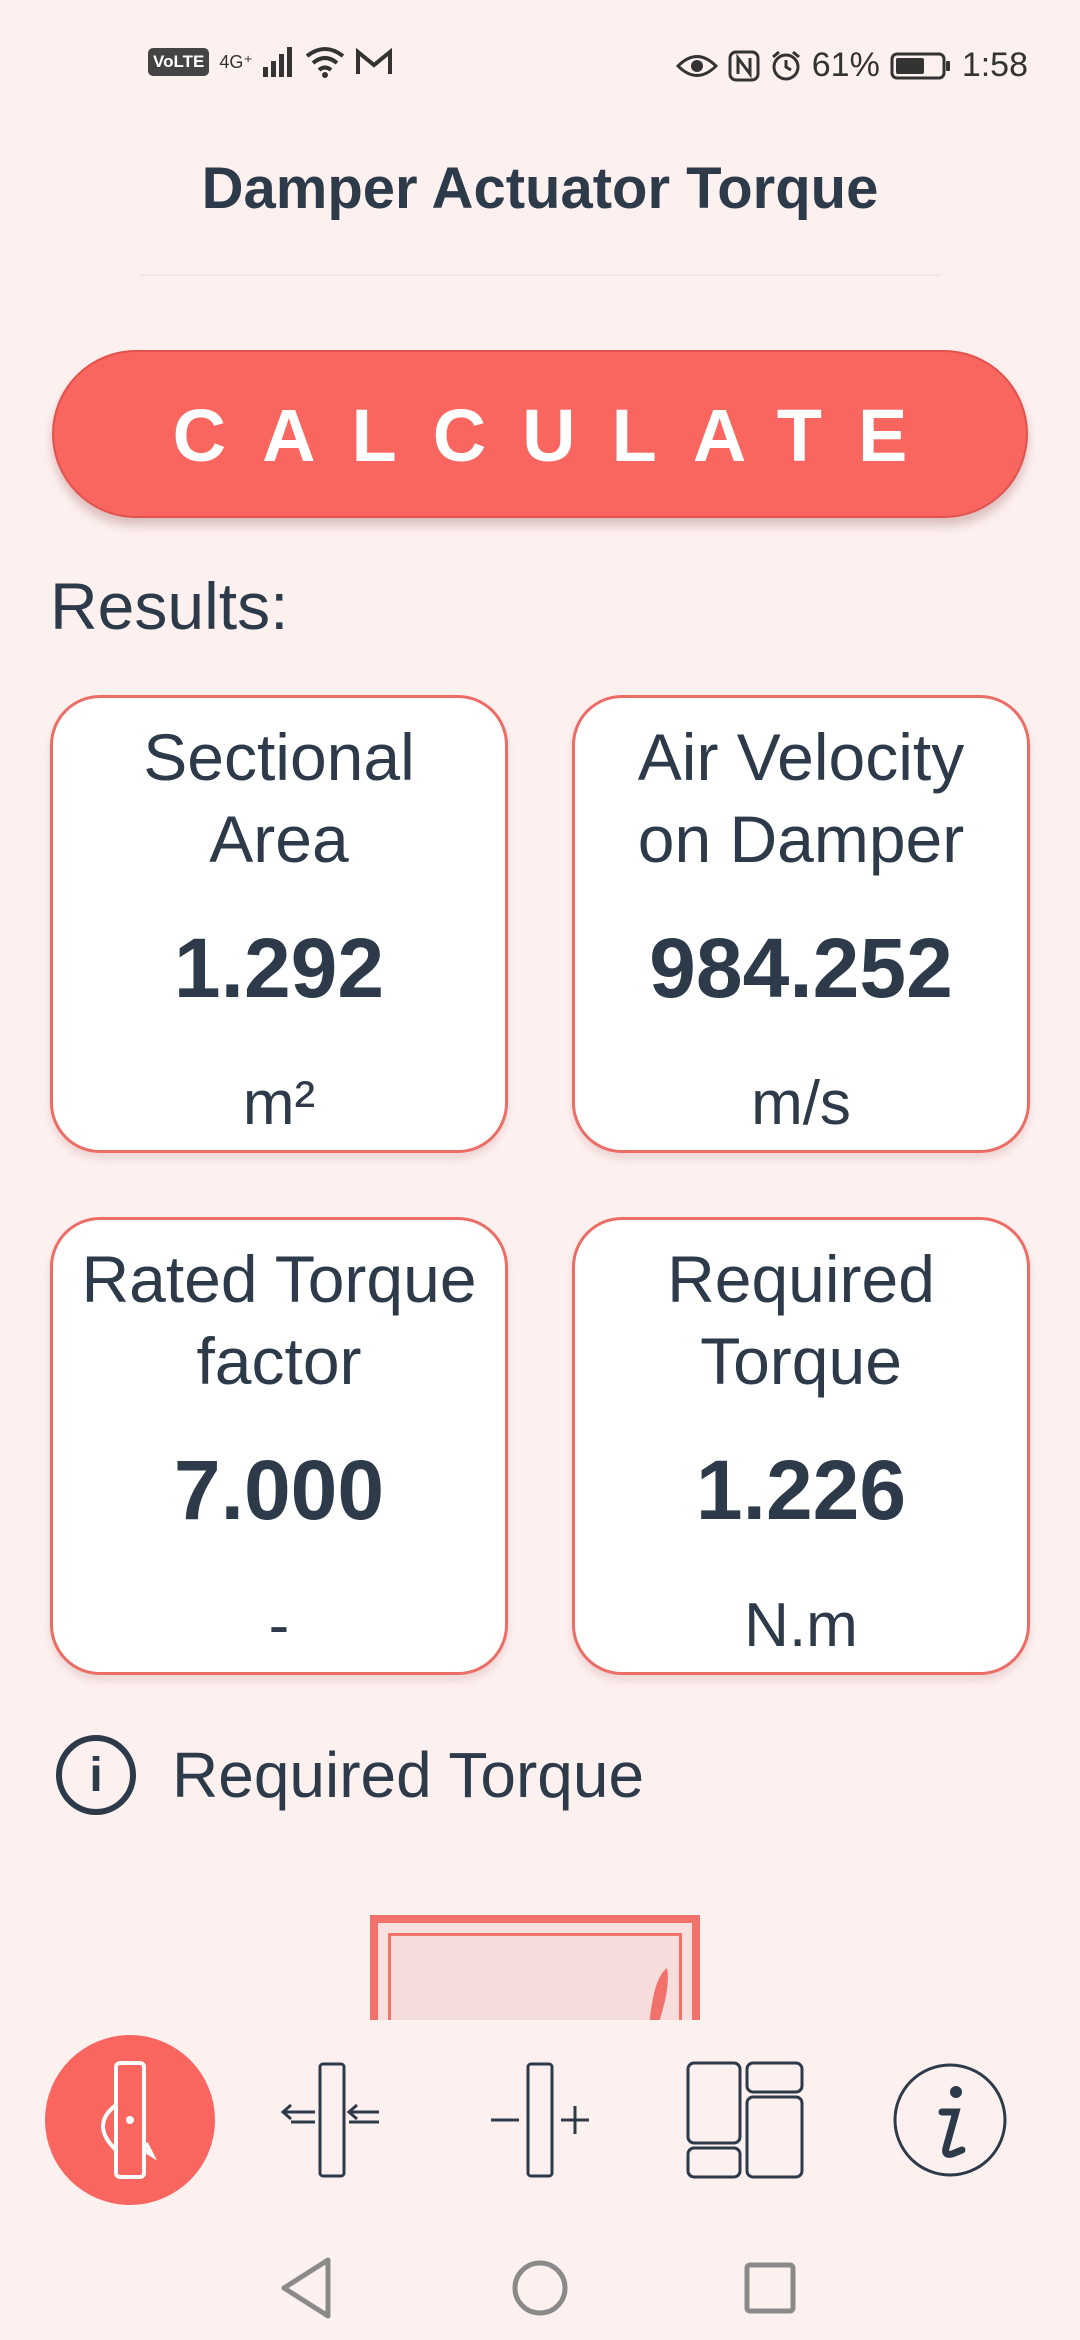  Describe the element at coordinates (279, 1625) in the screenshot. I see `card-unit: -` at that location.